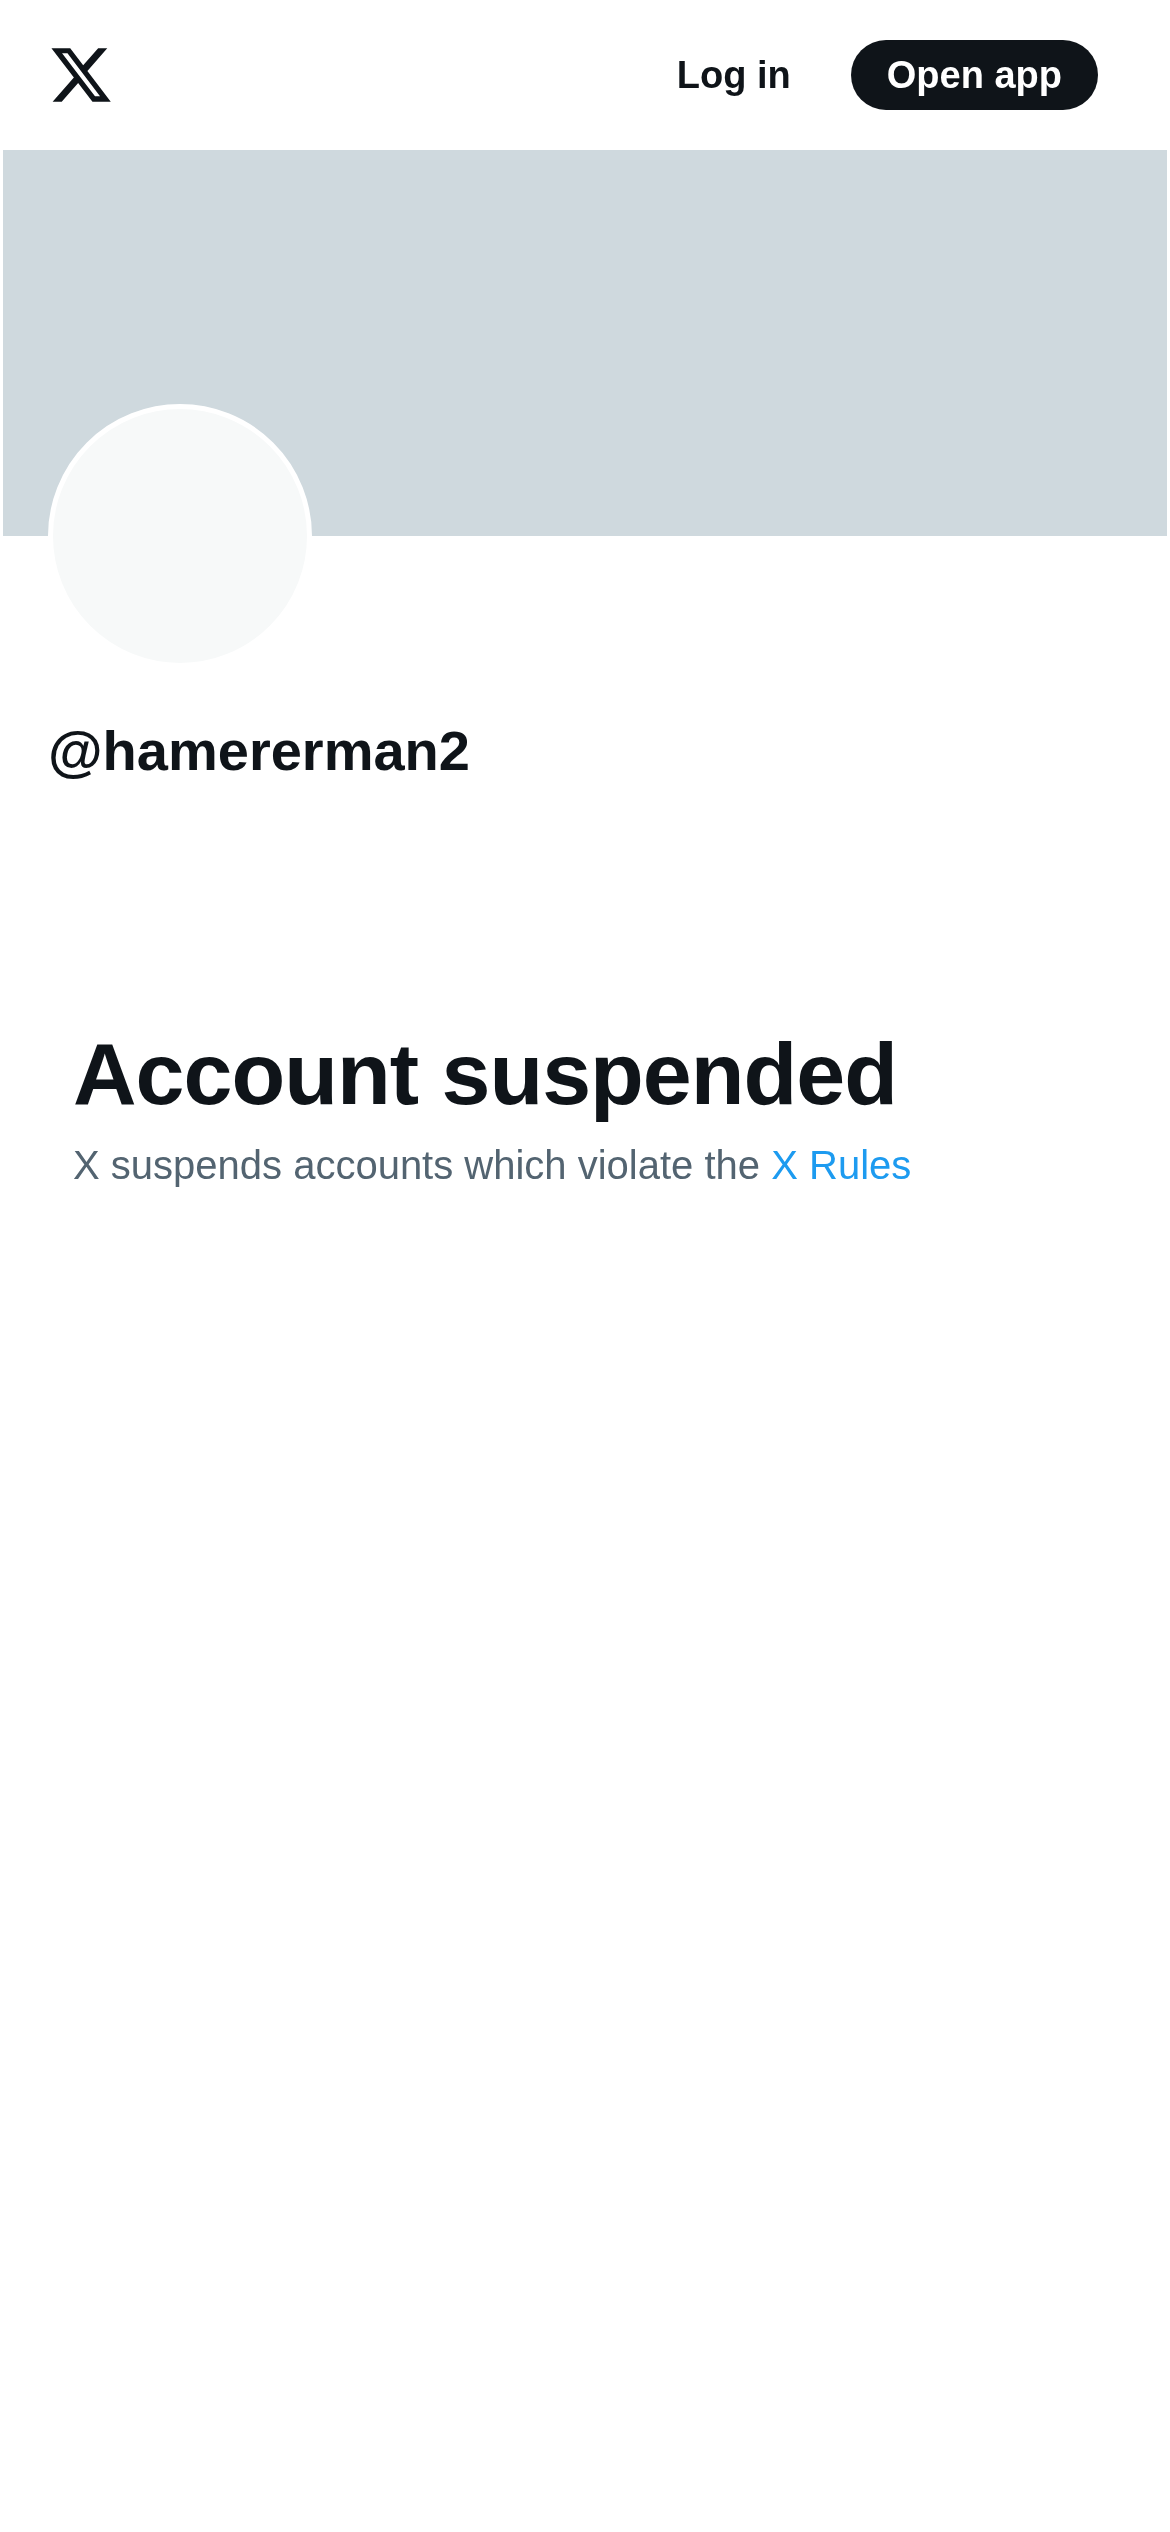 The height and width of the screenshot is (2532, 1170). I want to click on suspension-title: Account suspended, so click(485, 1074).